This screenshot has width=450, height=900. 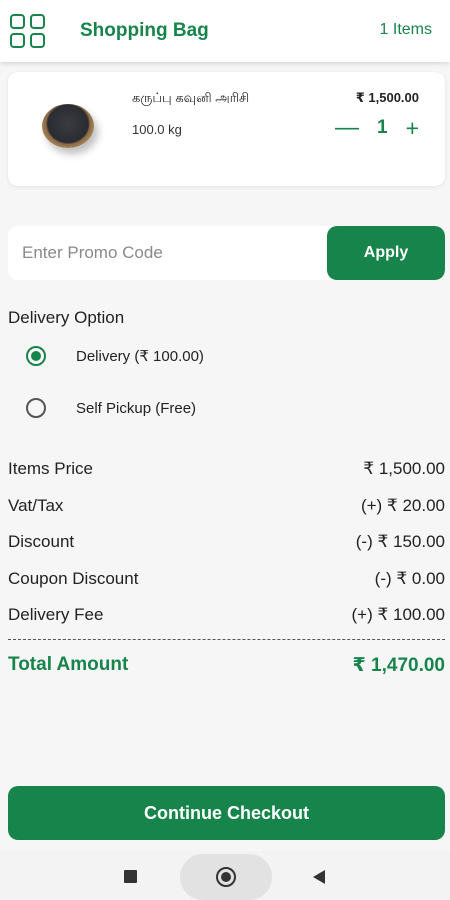 What do you see at coordinates (412, 128) in the screenshot?
I see `plus-icon: +` at bounding box center [412, 128].